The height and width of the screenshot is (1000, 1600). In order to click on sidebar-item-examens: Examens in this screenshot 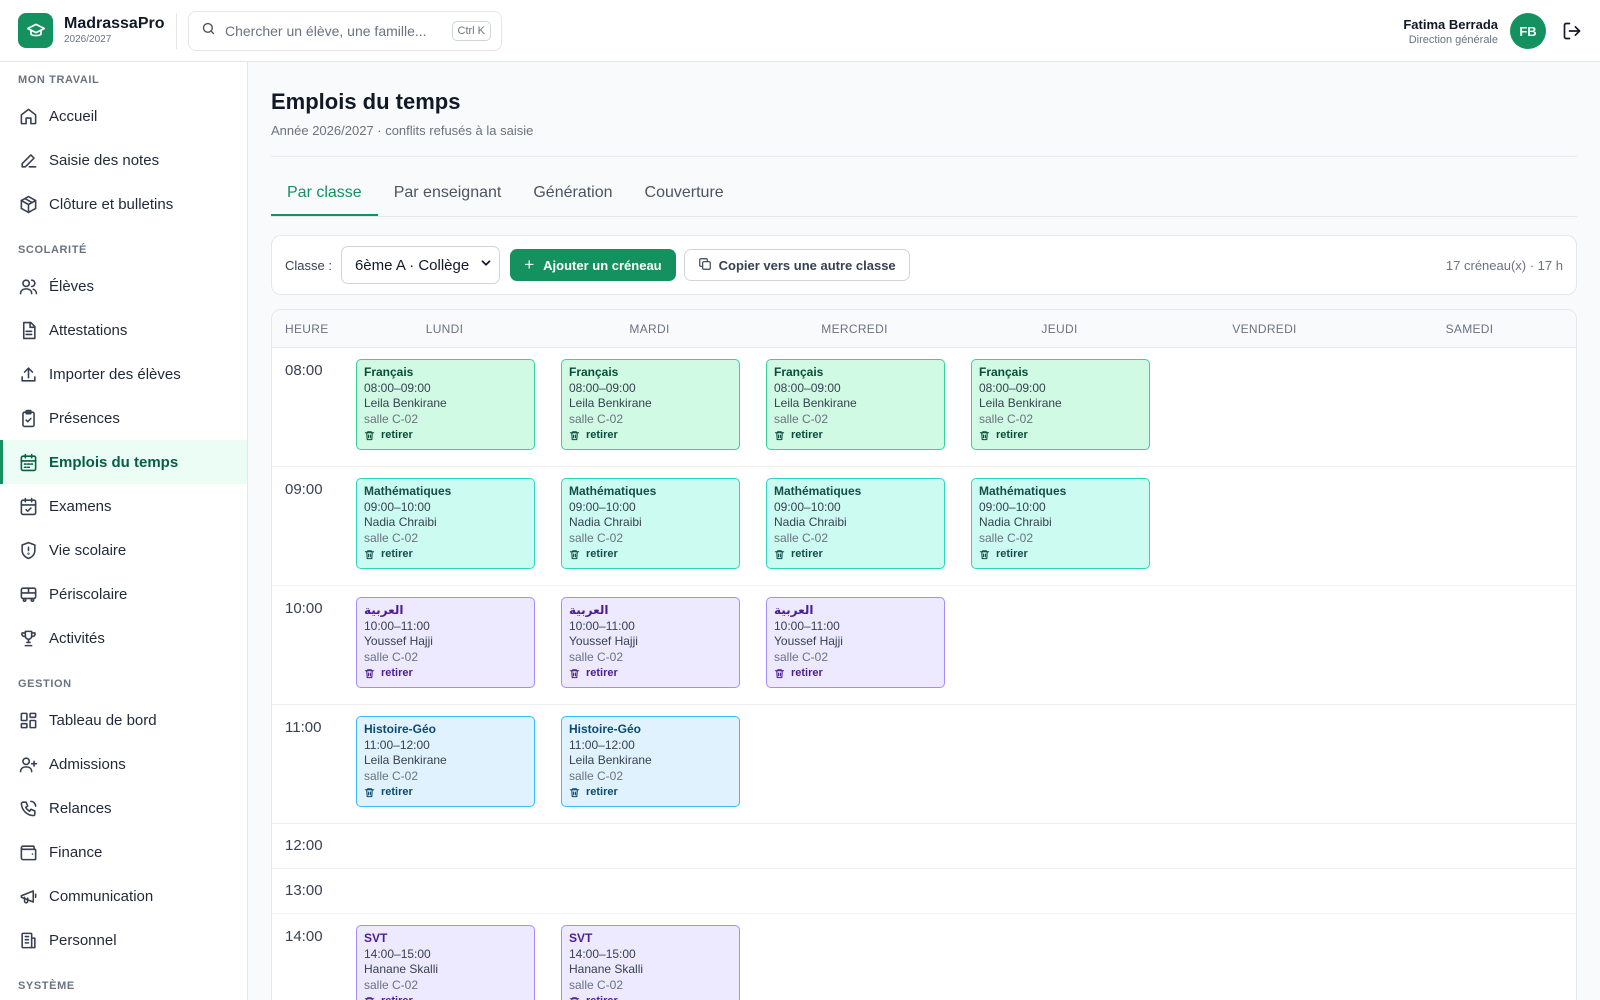, I will do `click(123, 506)`.